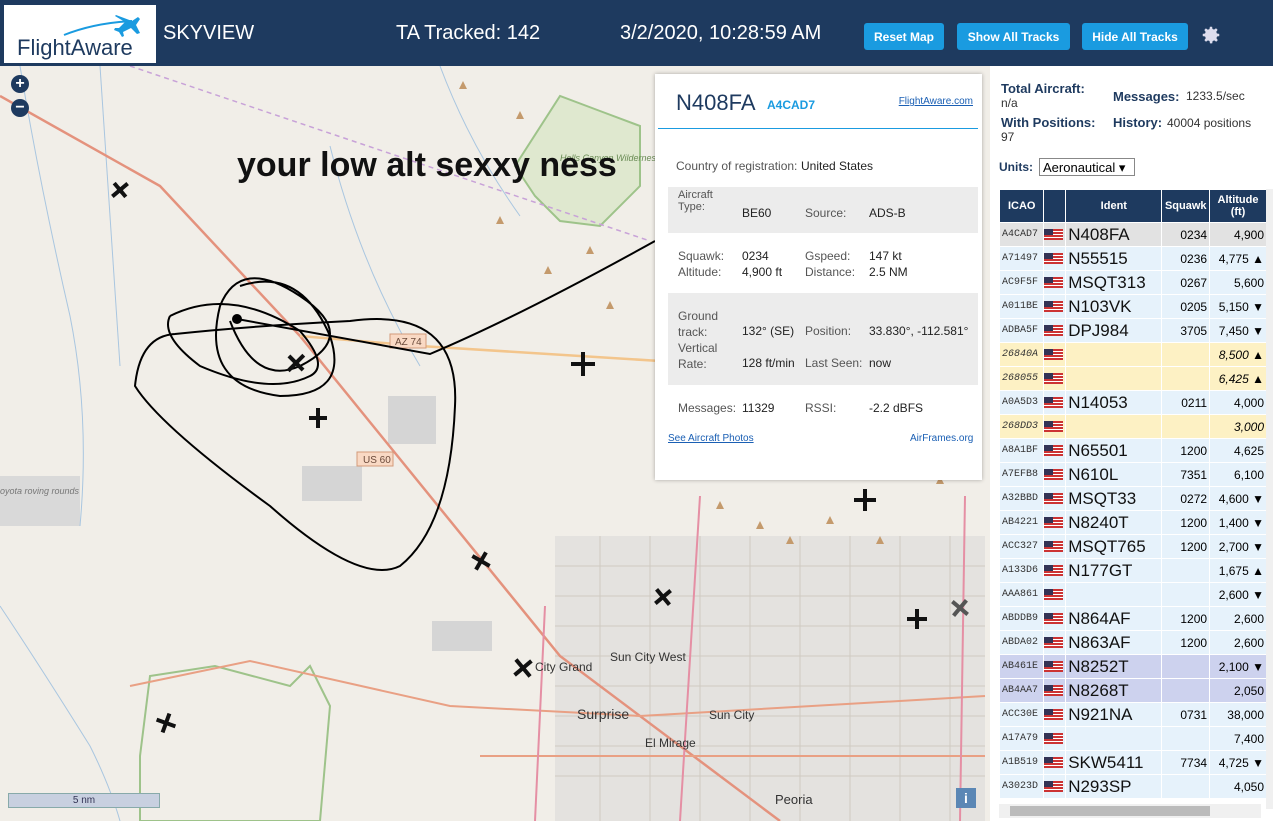 This screenshot has width=1273, height=825. What do you see at coordinates (1238, 546) in the screenshot?
I see `altitude-cell: 2,700 ▼` at bounding box center [1238, 546].